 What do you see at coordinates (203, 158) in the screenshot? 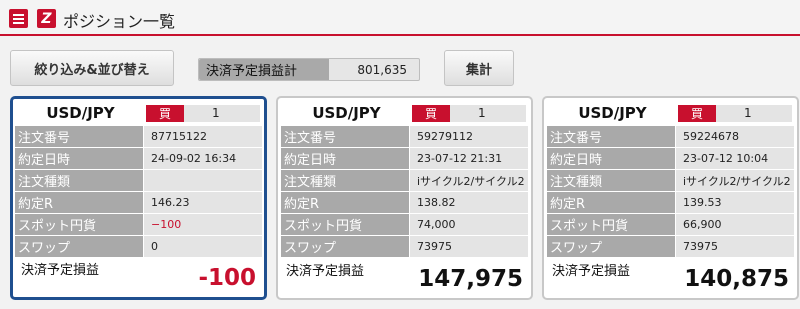
I see `contract-time-value: 24-09-02 16:34` at bounding box center [203, 158].